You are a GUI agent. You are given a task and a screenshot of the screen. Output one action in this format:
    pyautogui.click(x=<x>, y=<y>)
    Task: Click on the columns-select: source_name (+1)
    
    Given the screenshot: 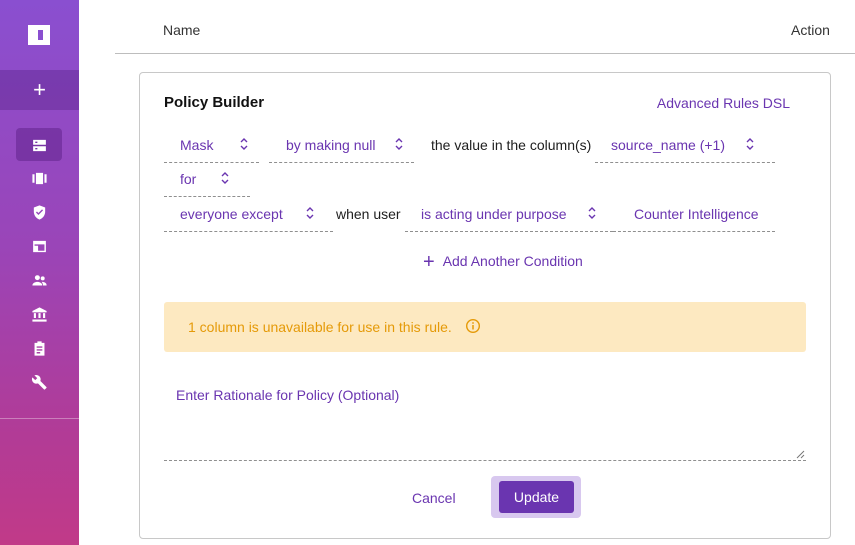 What is the action you would take?
    pyautogui.click(x=685, y=145)
    